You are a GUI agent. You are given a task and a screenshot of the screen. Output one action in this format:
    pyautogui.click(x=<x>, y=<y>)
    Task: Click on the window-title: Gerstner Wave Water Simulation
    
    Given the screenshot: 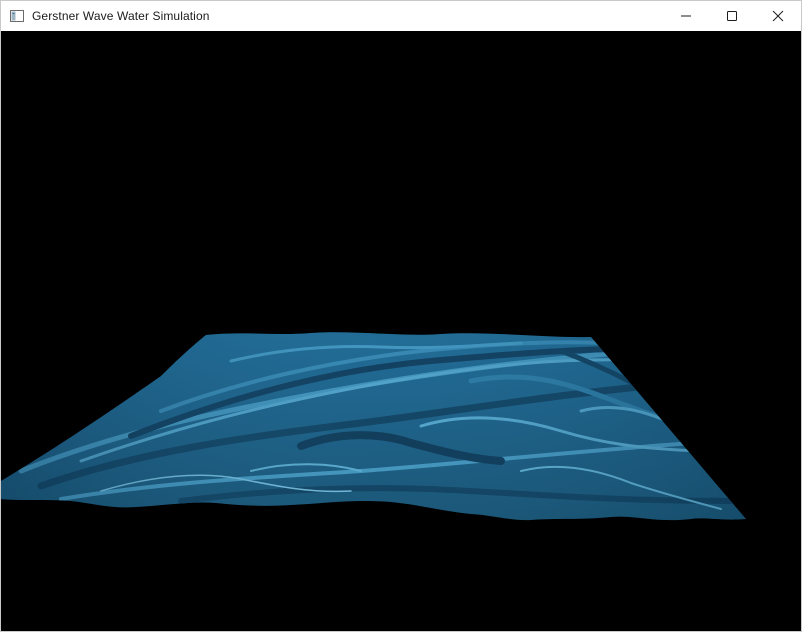 What is the action you would take?
    pyautogui.click(x=121, y=16)
    